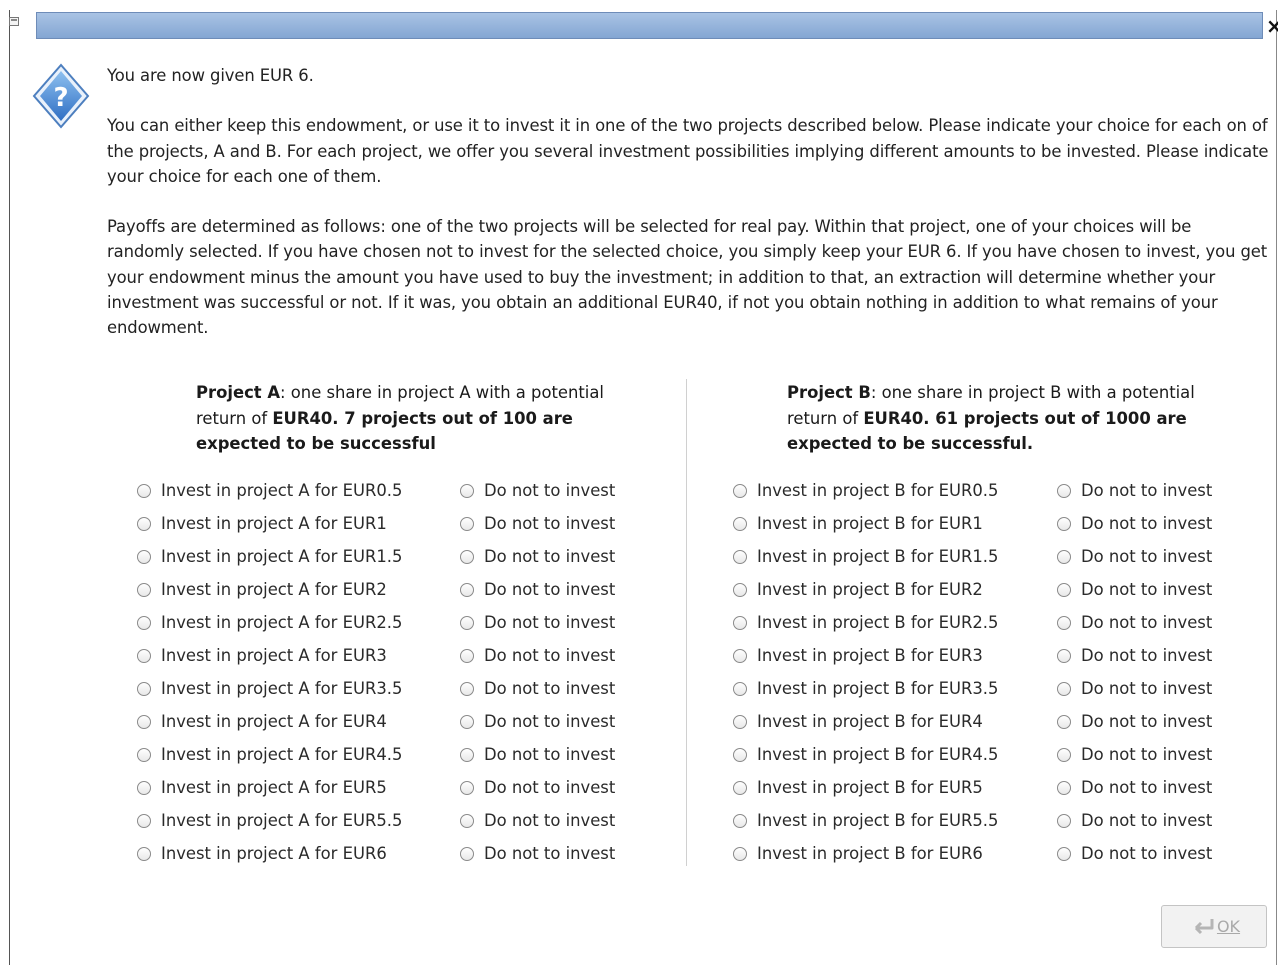 Image resolution: width=1278 pixels, height=965 pixels. What do you see at coordinates (1134, 556) in the screenshot?
I see `project-b-no-invest-option-2: Do not to invest` at bounding box center [1134, 556].